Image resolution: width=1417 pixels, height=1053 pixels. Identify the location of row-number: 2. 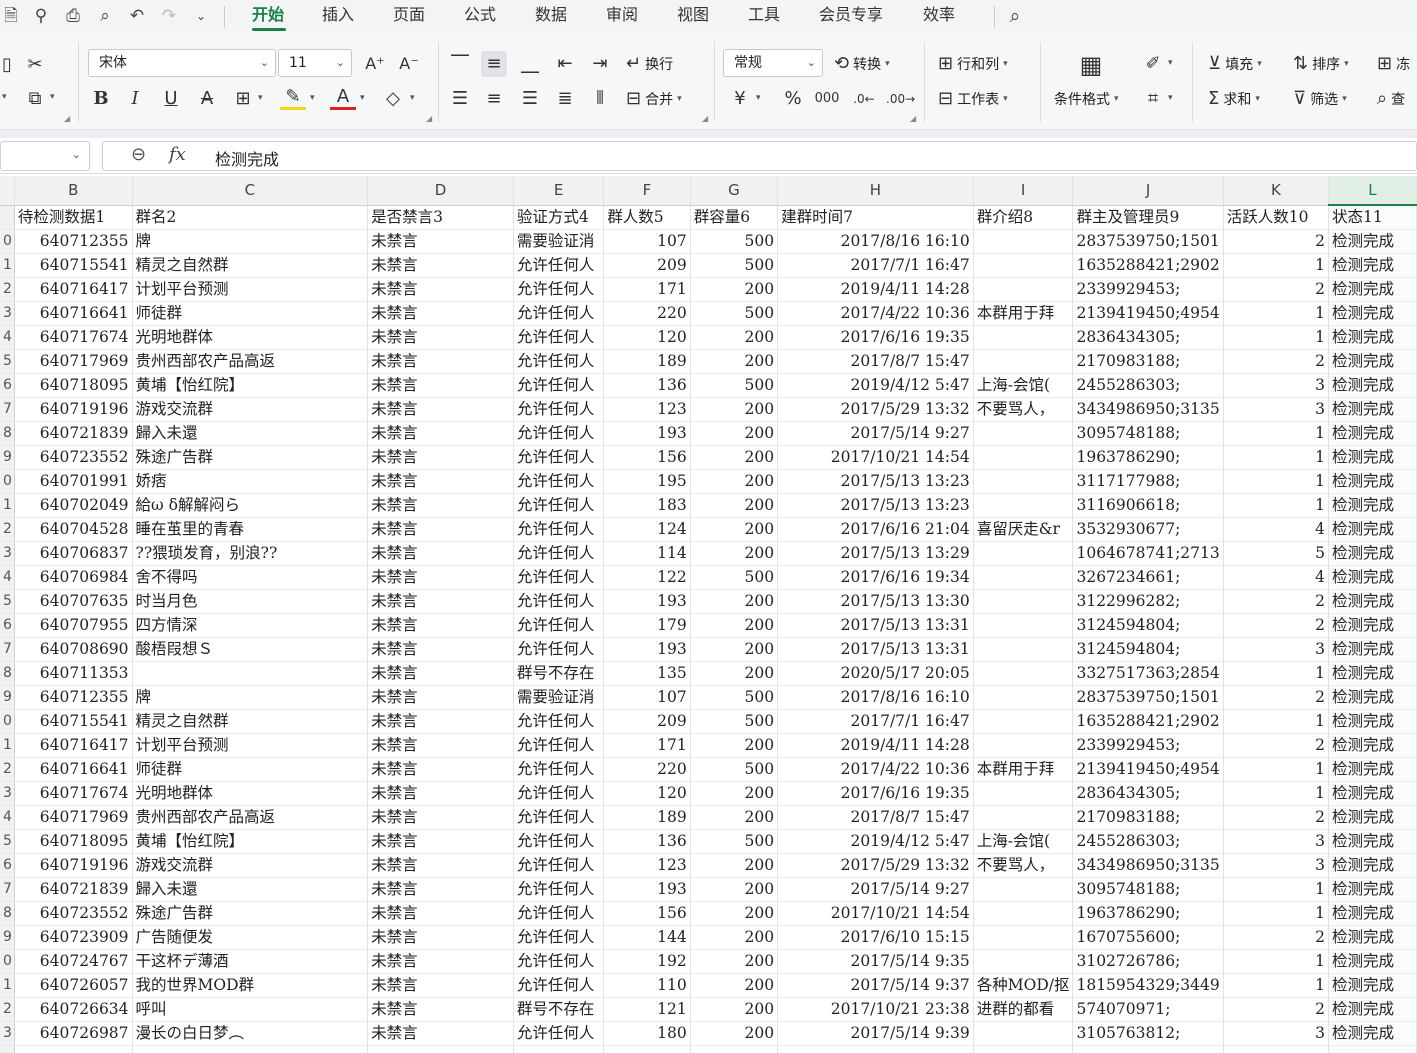
(7, 1009).